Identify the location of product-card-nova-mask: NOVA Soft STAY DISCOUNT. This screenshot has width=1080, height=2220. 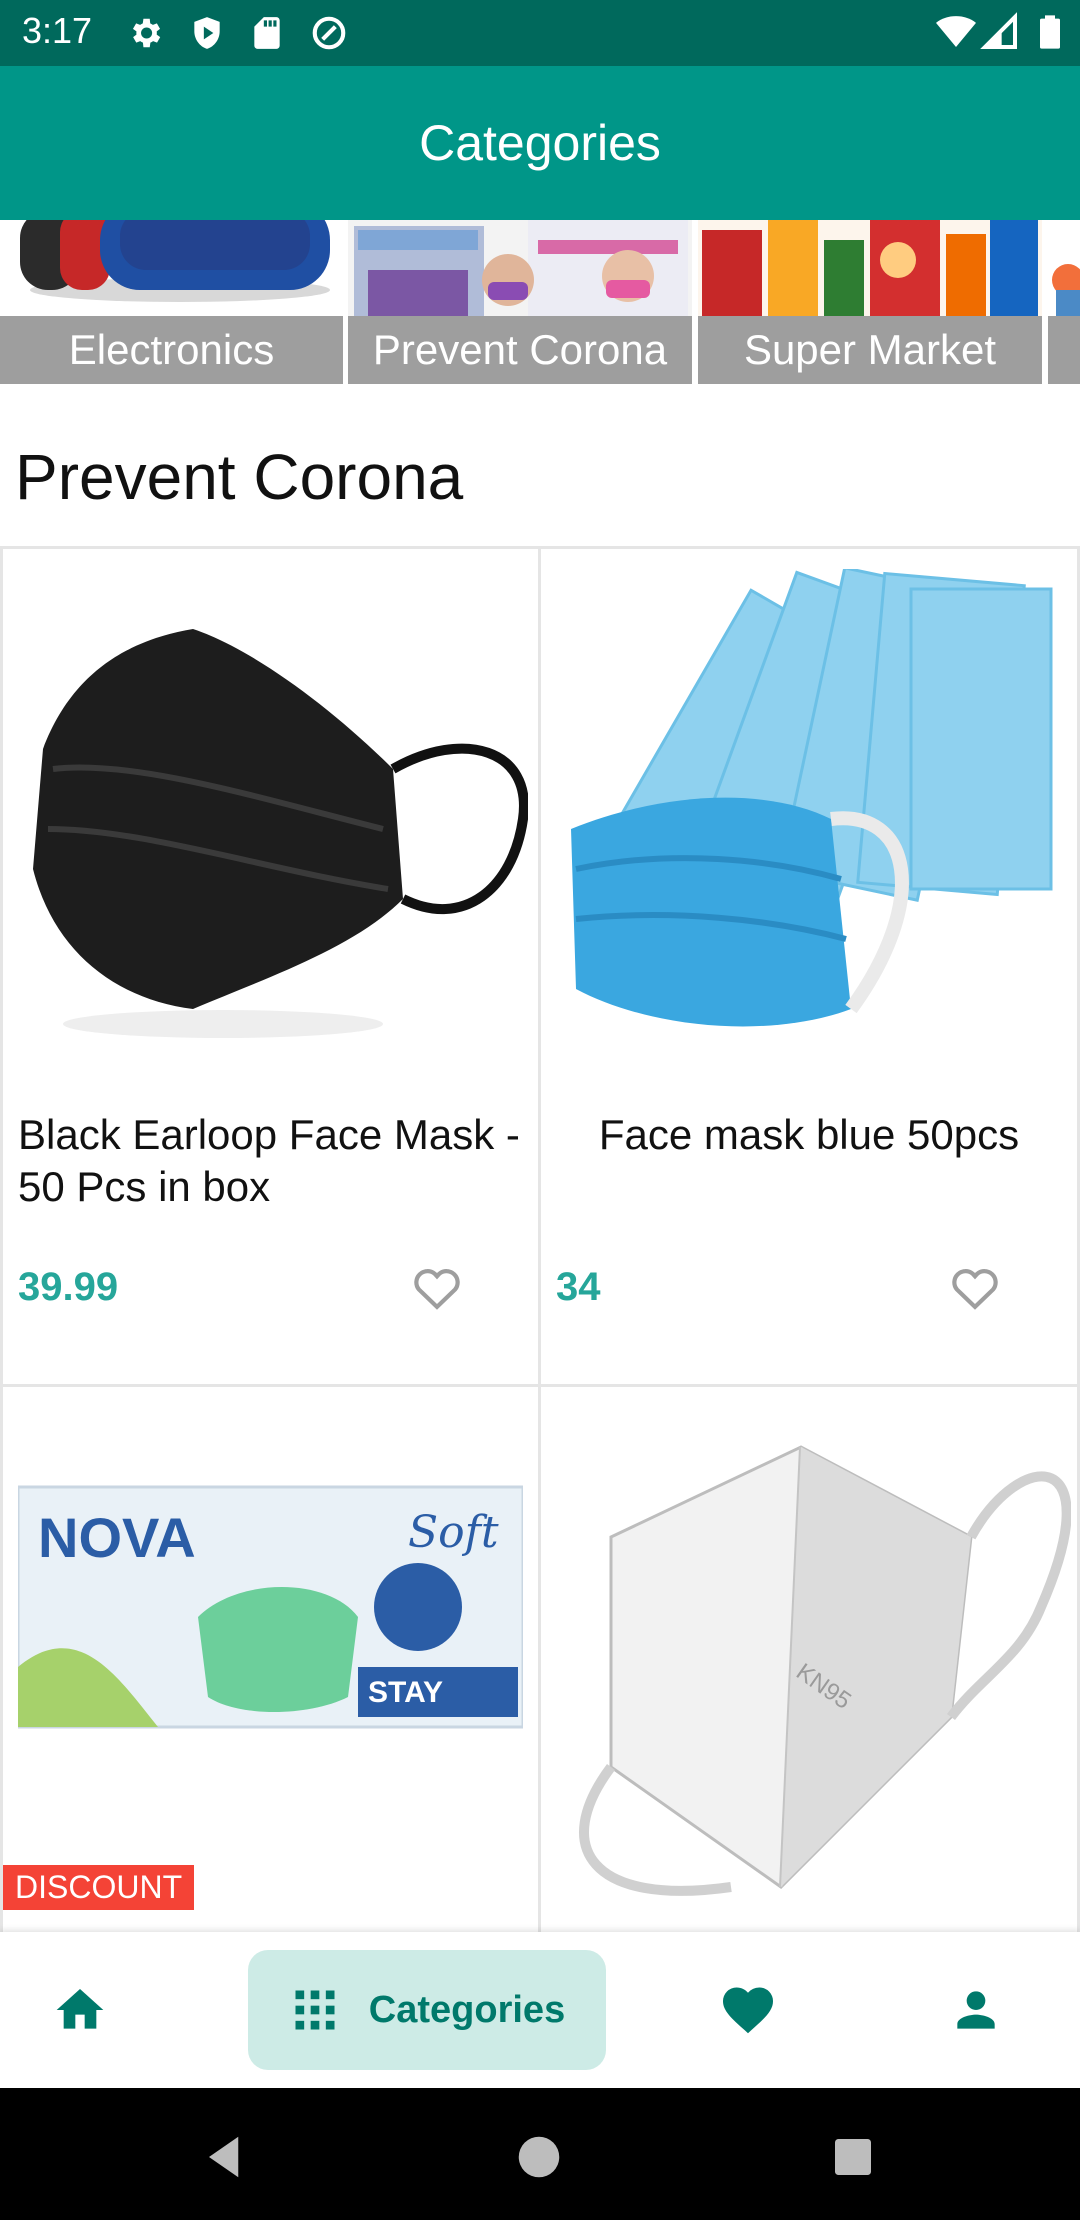
(270, 1659).